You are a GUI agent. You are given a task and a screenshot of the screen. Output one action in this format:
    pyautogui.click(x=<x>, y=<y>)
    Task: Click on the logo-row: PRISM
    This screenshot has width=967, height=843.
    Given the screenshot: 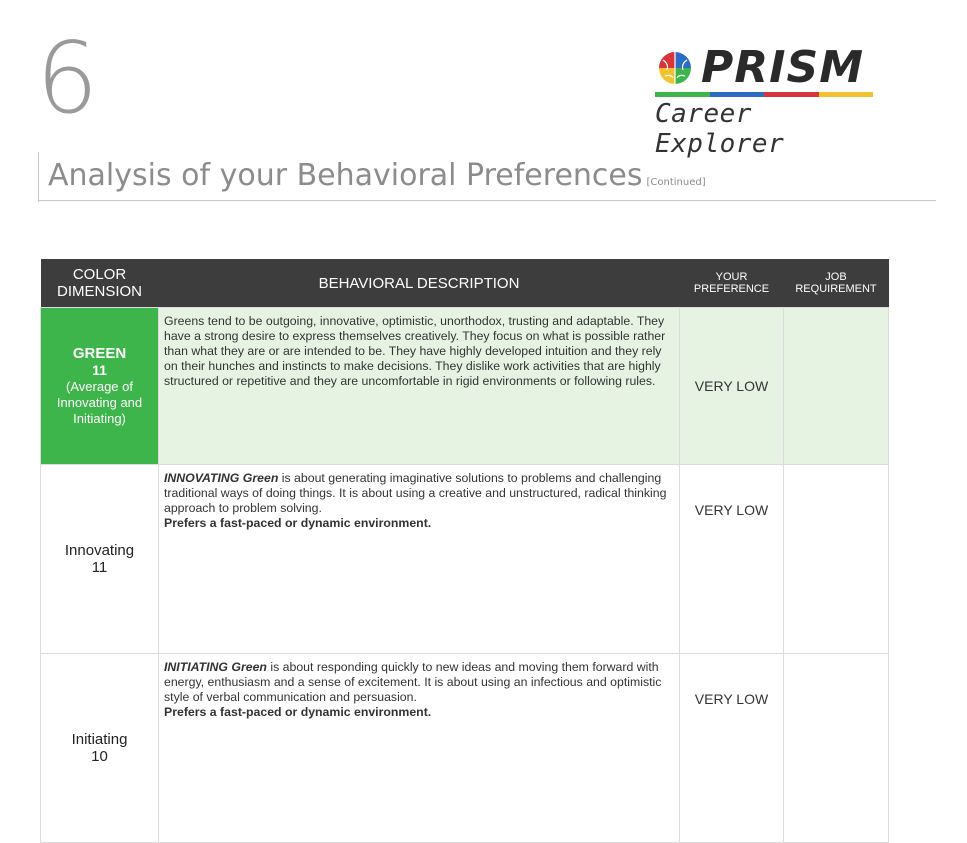 What is the action you would take?
    pyautogui.click(x=770, y=68)
    